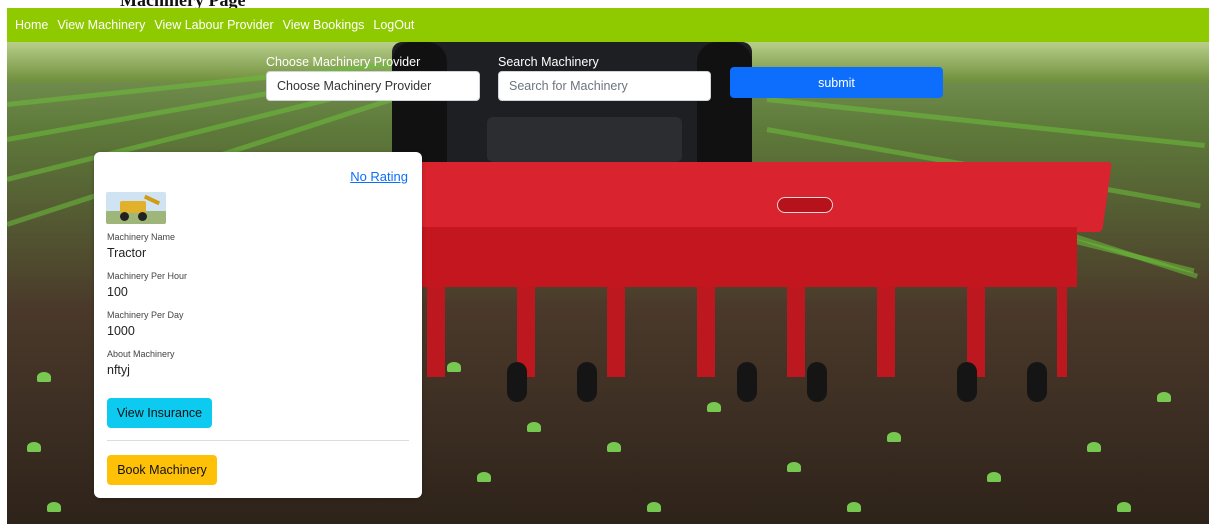 The width and height of the screenshot is (1209, 524). What do you see at coordinates (31, 25) in the screenshot?
I see `nav-home: Home` at bounding box center [31, 25].